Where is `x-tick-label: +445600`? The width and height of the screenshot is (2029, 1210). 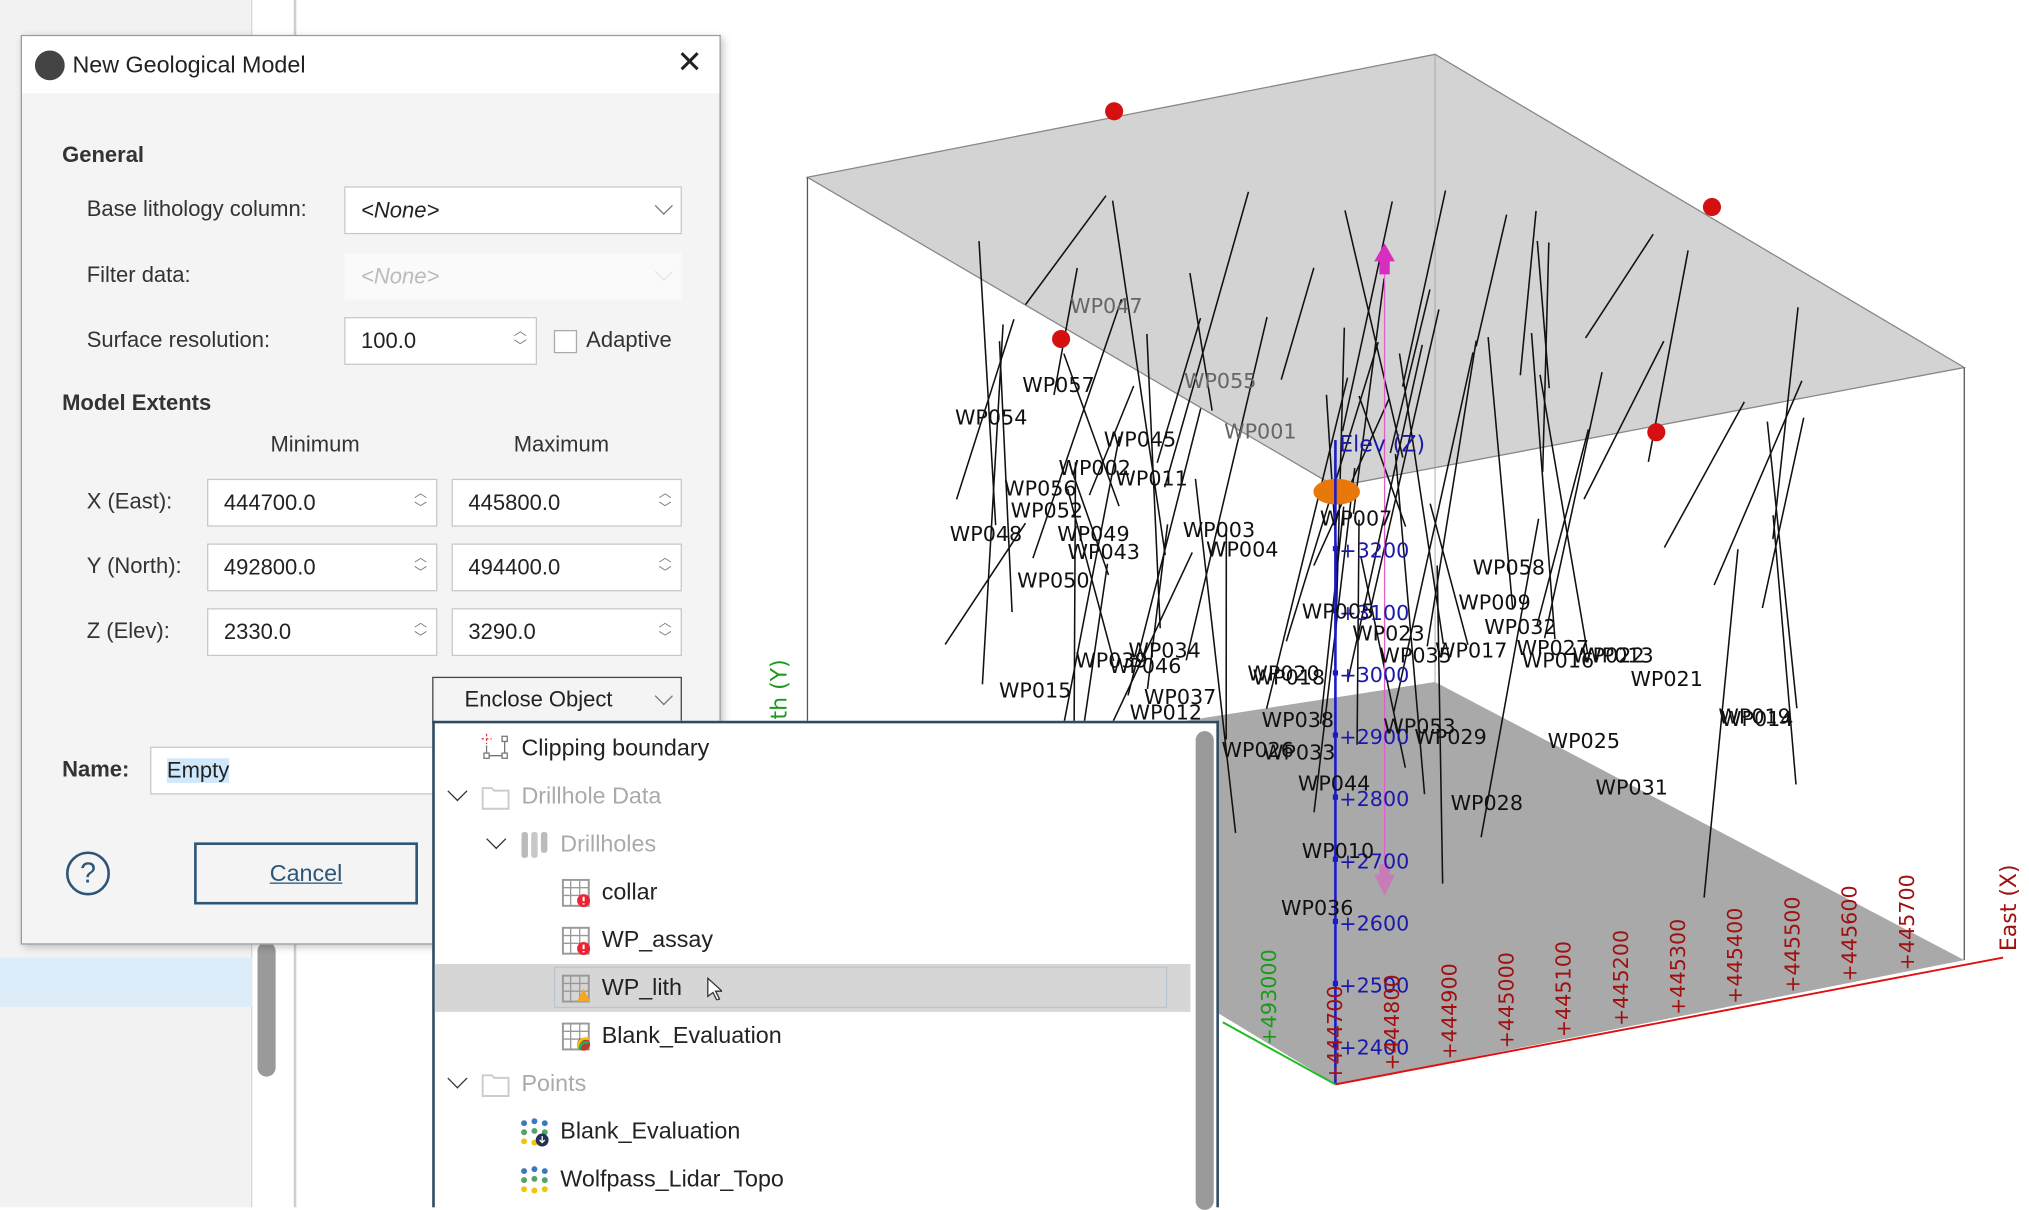
x-tick-label: +445600 is located at coordinates (1850, 933).